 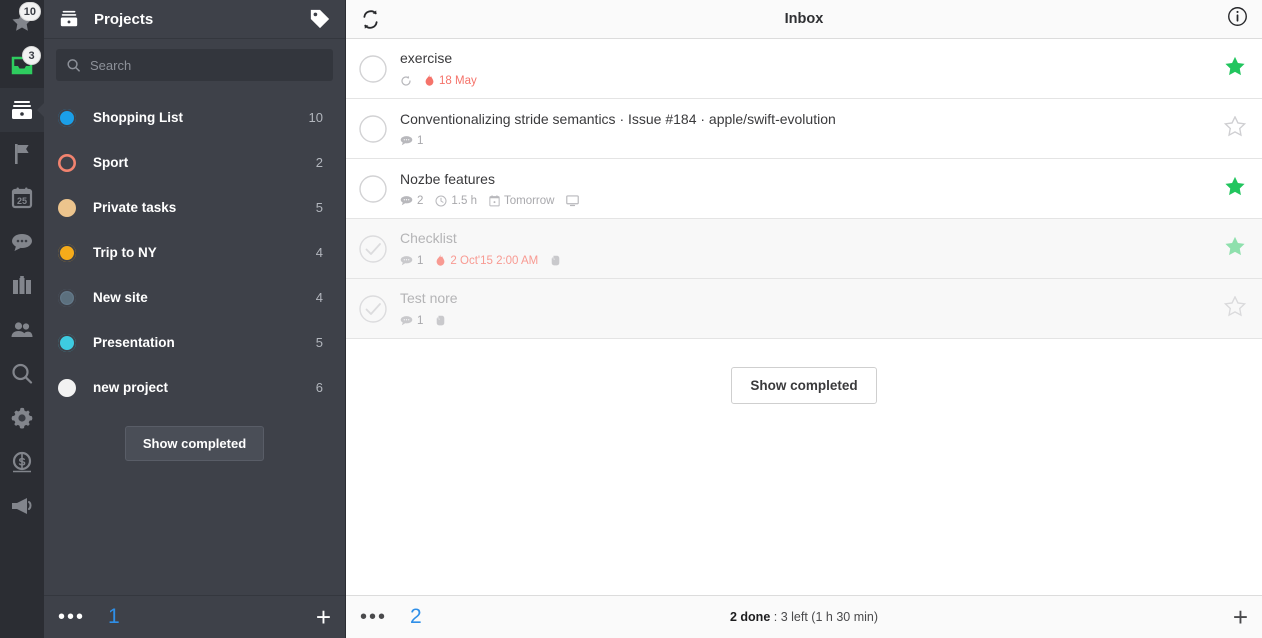 I want to click on meta-date: Tomorrow, so click(x=521, y=201).